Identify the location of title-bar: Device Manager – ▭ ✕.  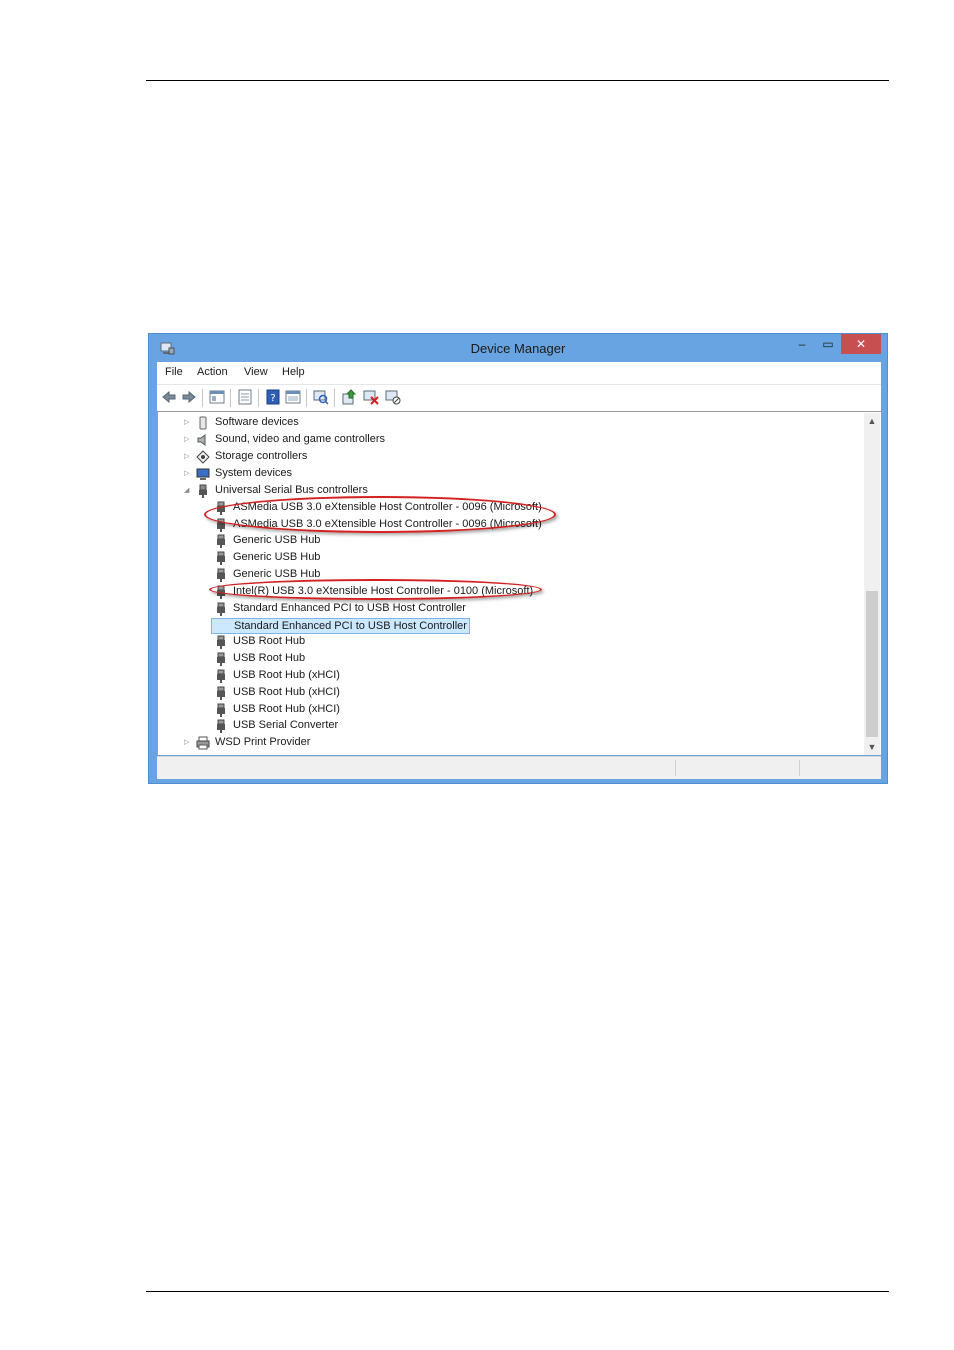
(518, 348).